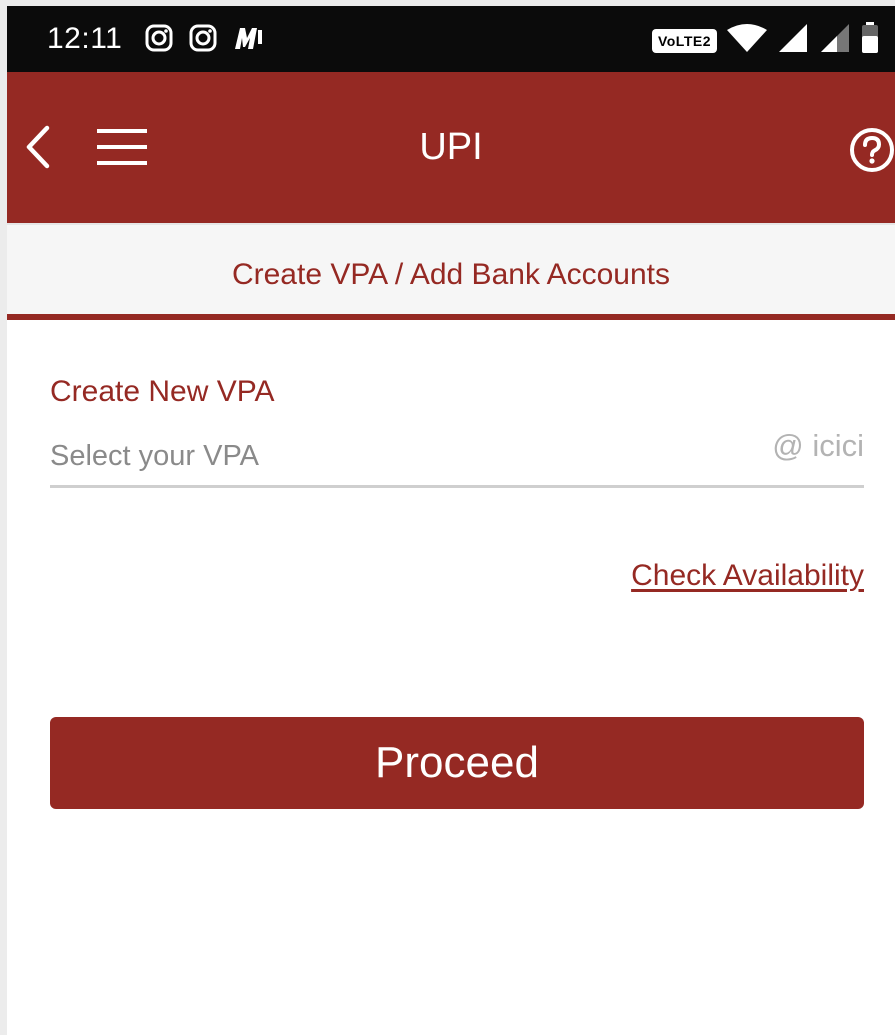 The height and width of the screenshot is (1035, 895). I want to click on battery-icon, so click(870, 40).